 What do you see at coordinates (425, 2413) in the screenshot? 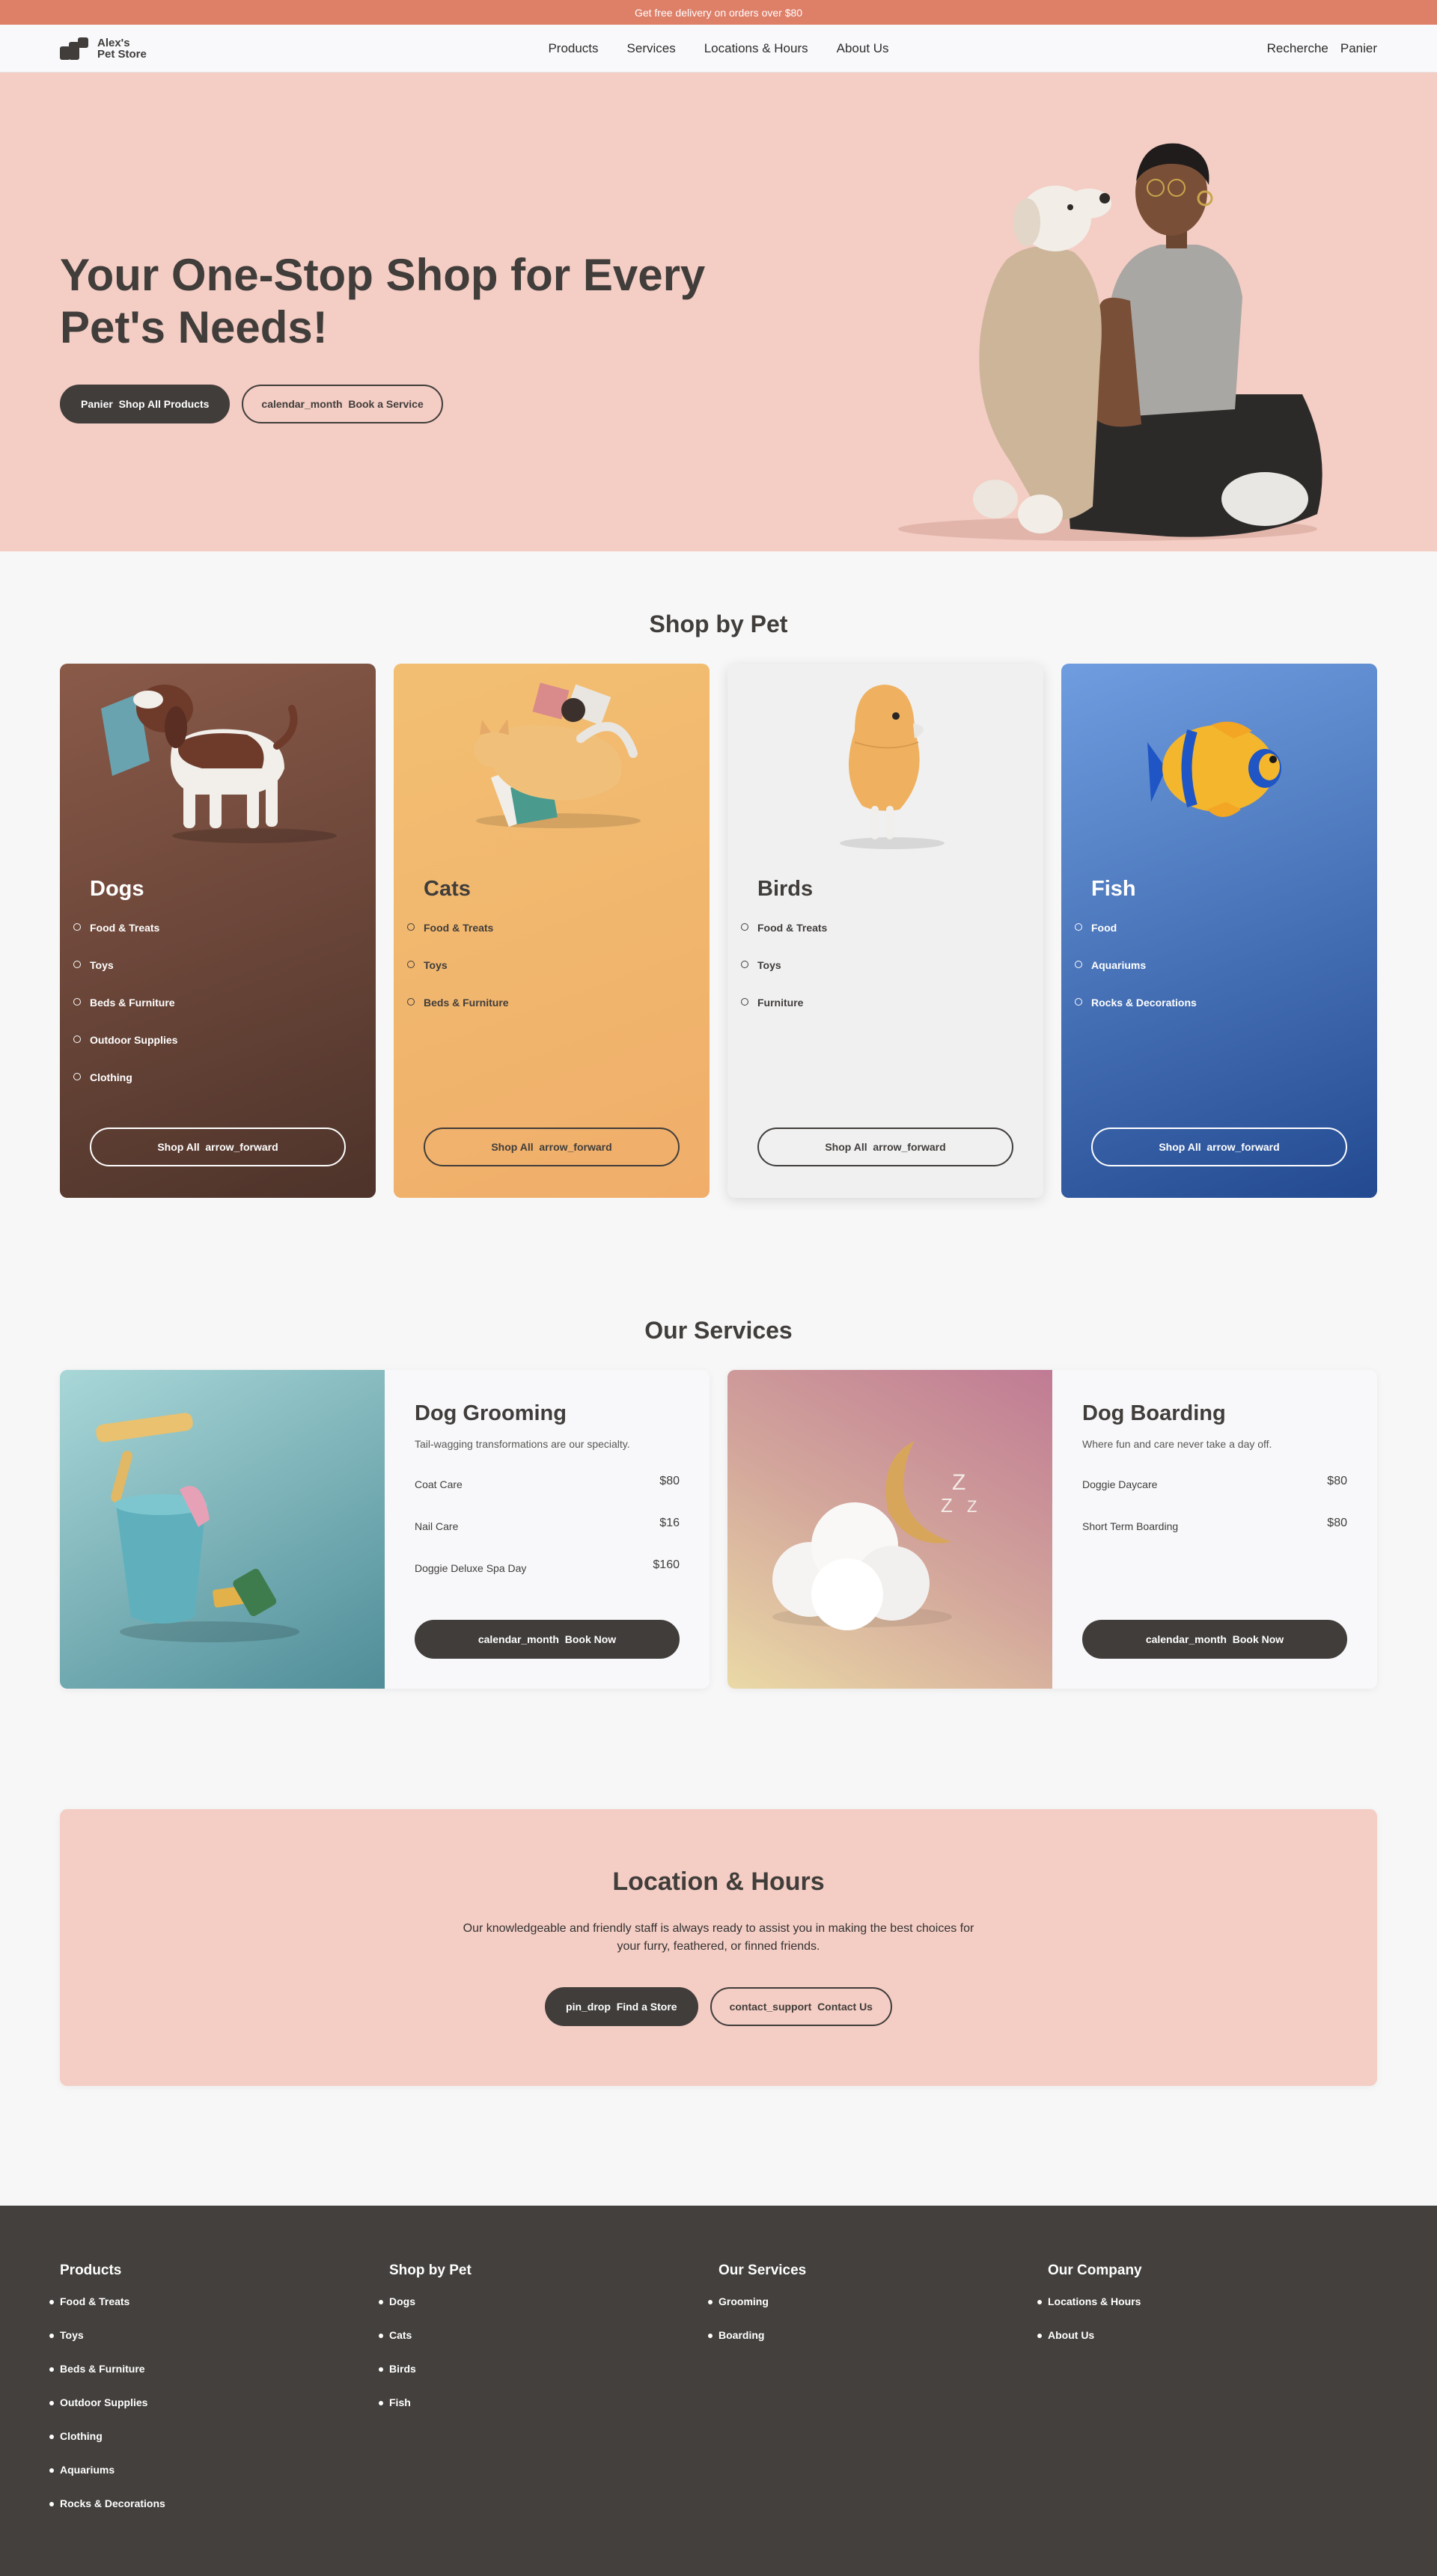
I see `footer-link: Fish` at bounding box center [425, 2413].